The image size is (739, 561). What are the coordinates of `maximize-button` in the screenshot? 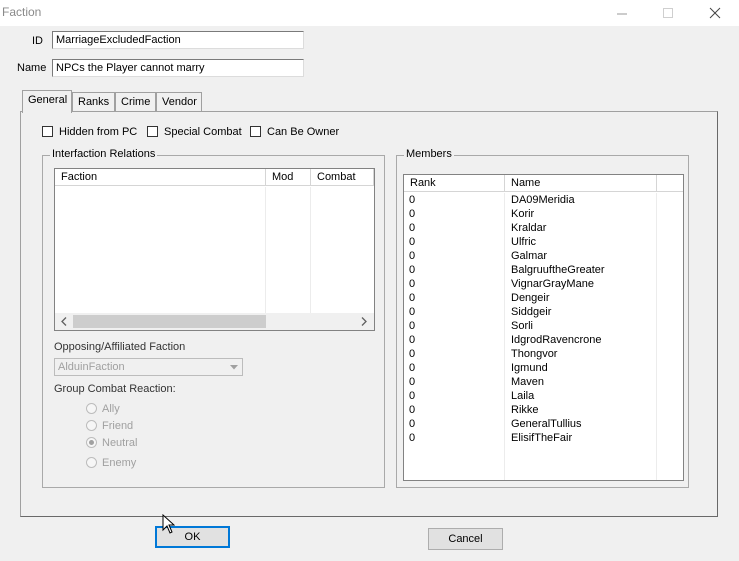 It's located at (668, 13).